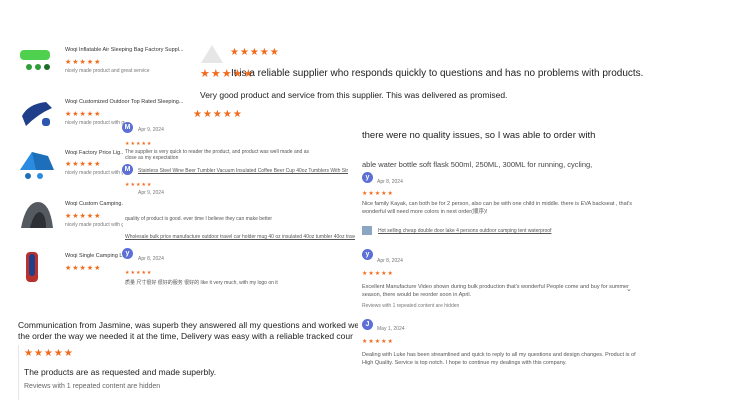 The height and width of the screenshot is (400, 750). Describe the element at coordinates (37, 163) in the screenshot. I see `product-image-tent-blue` at that location.